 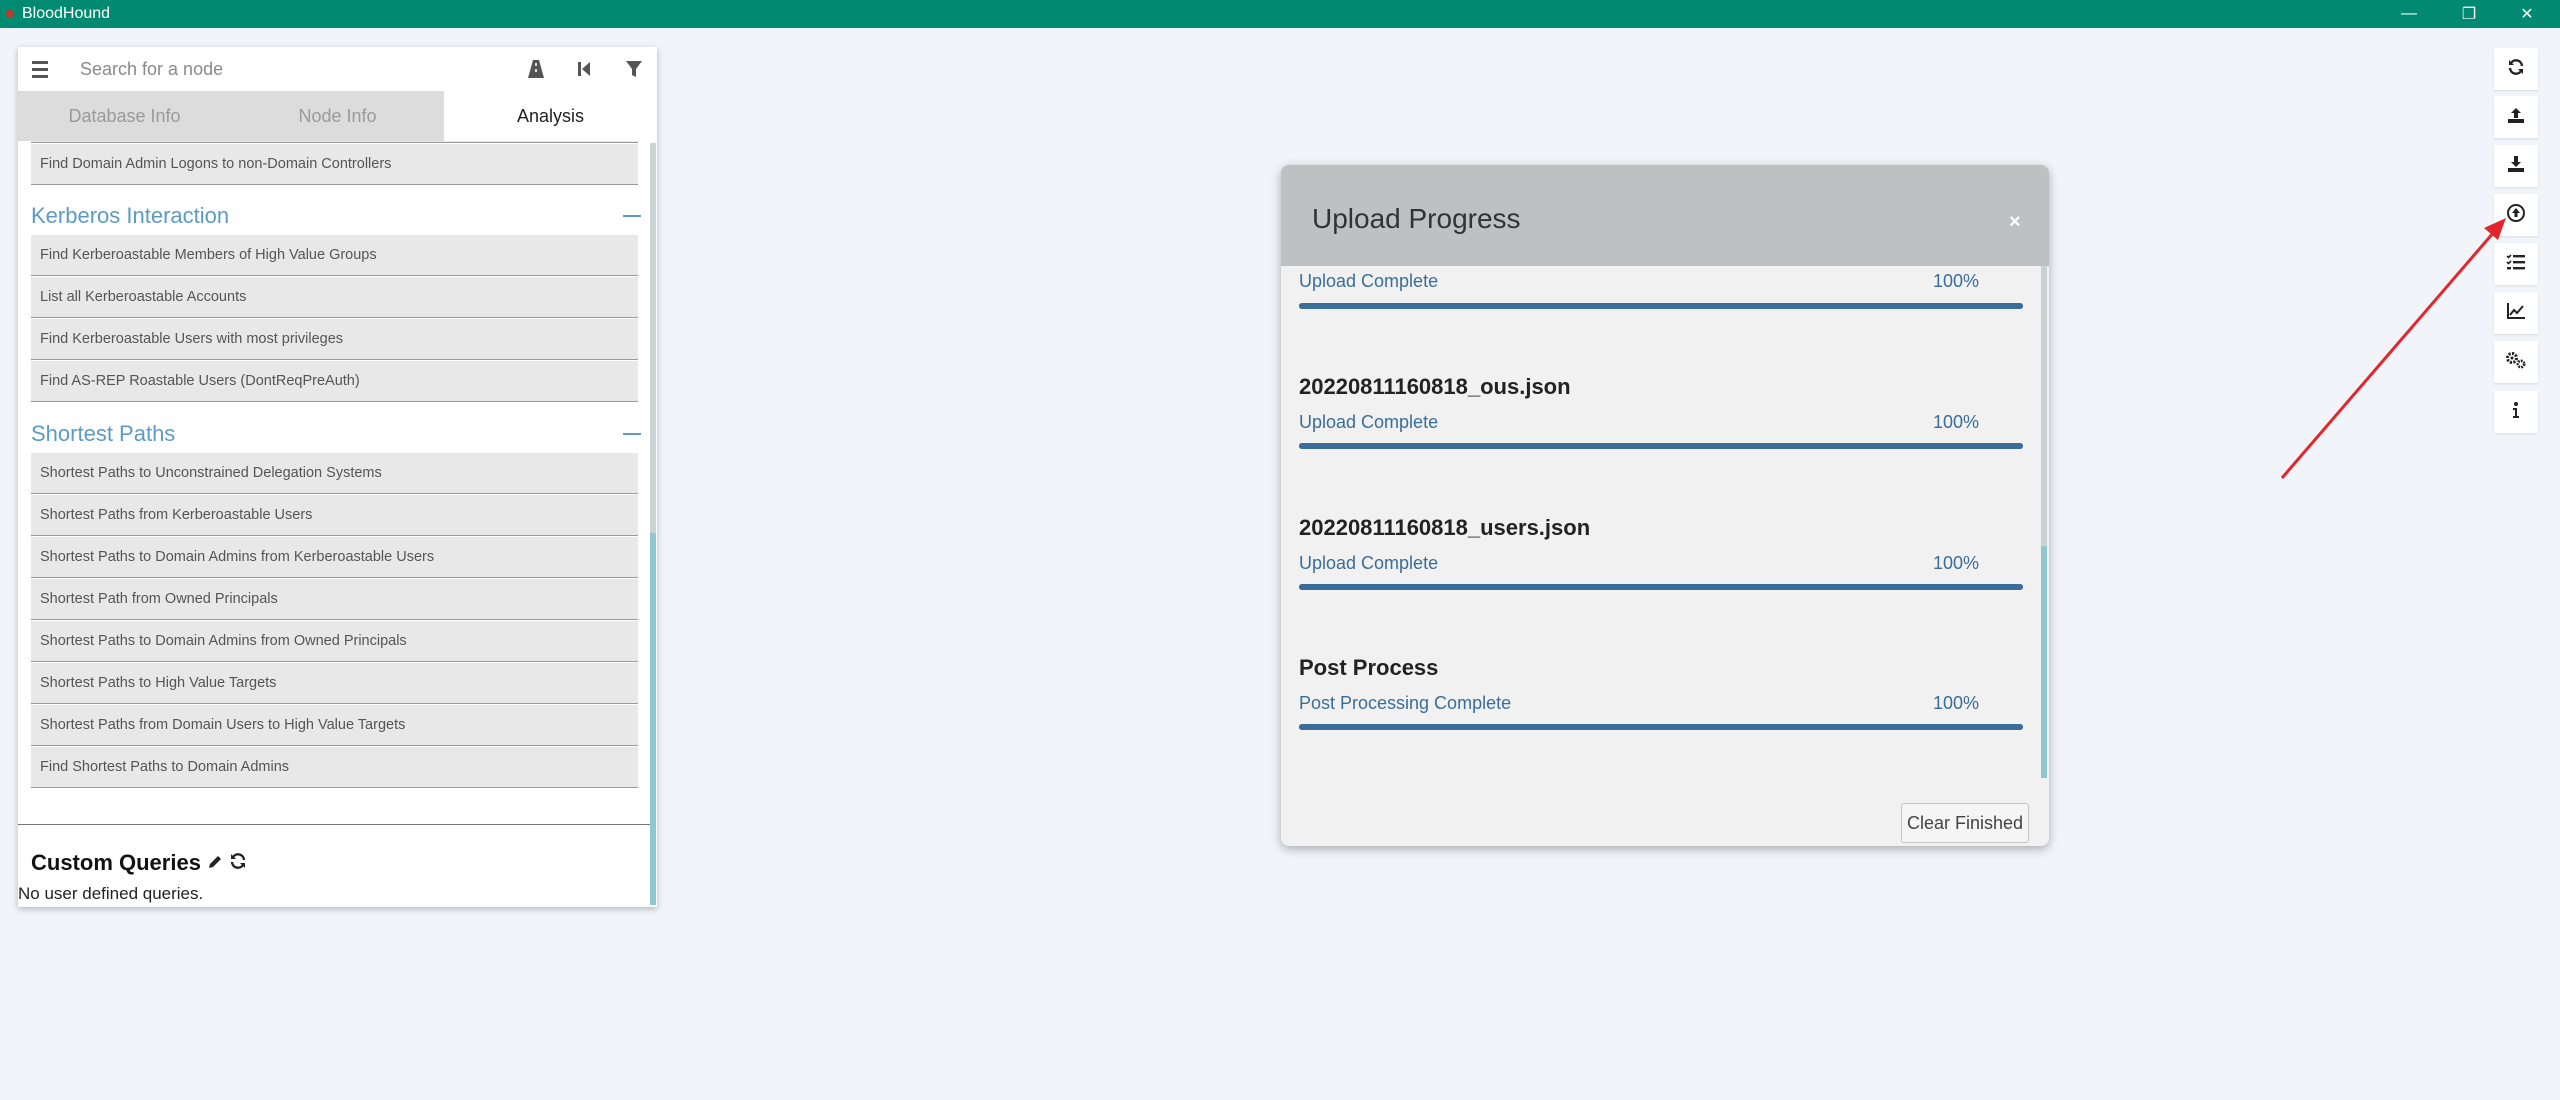 I want to click on search-bar, so click(x=337, y=69).